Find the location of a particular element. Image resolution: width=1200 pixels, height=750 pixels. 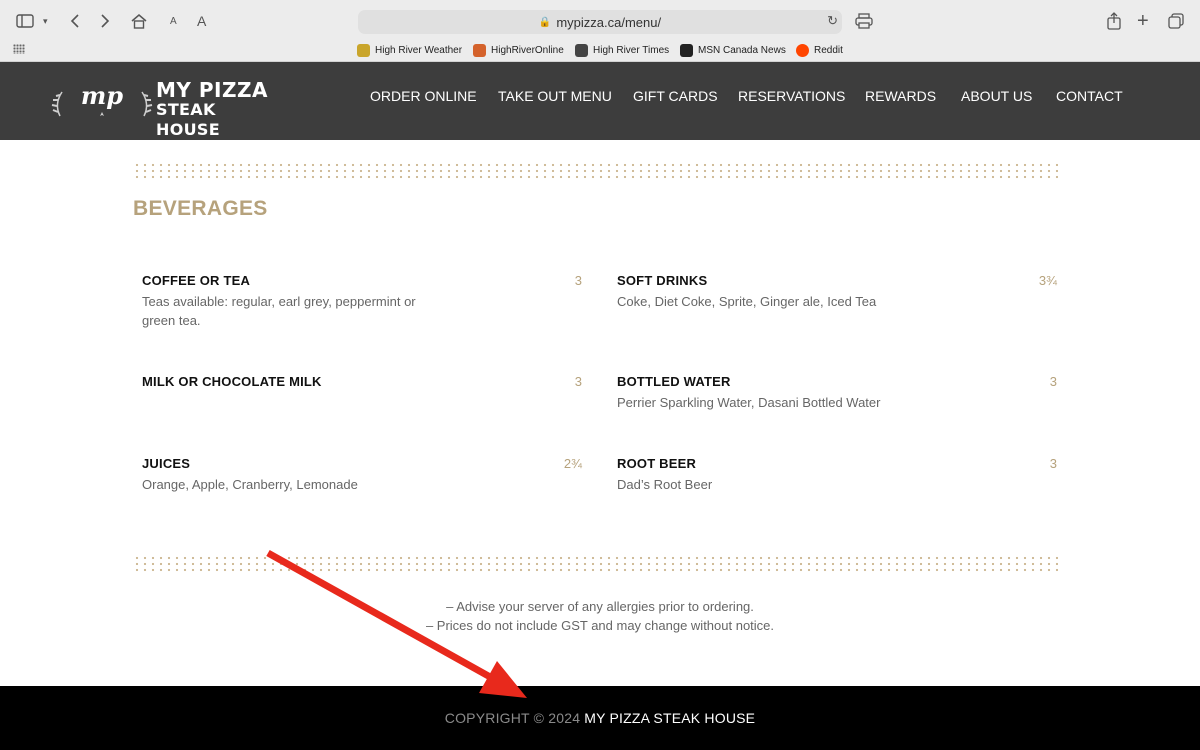

section-title: BEVERAGES is located at coordinates (200, 208).